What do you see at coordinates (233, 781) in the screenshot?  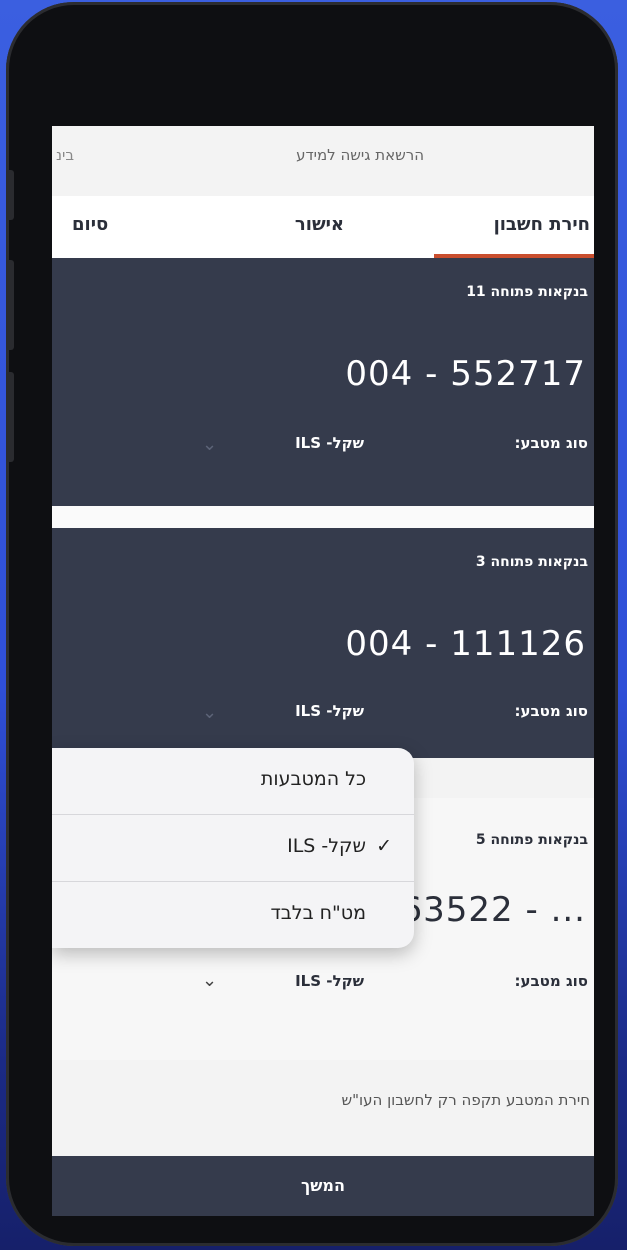 I see `dropdown-option-all-currencies: כל המטבעות` at bounding box center [233, 781].